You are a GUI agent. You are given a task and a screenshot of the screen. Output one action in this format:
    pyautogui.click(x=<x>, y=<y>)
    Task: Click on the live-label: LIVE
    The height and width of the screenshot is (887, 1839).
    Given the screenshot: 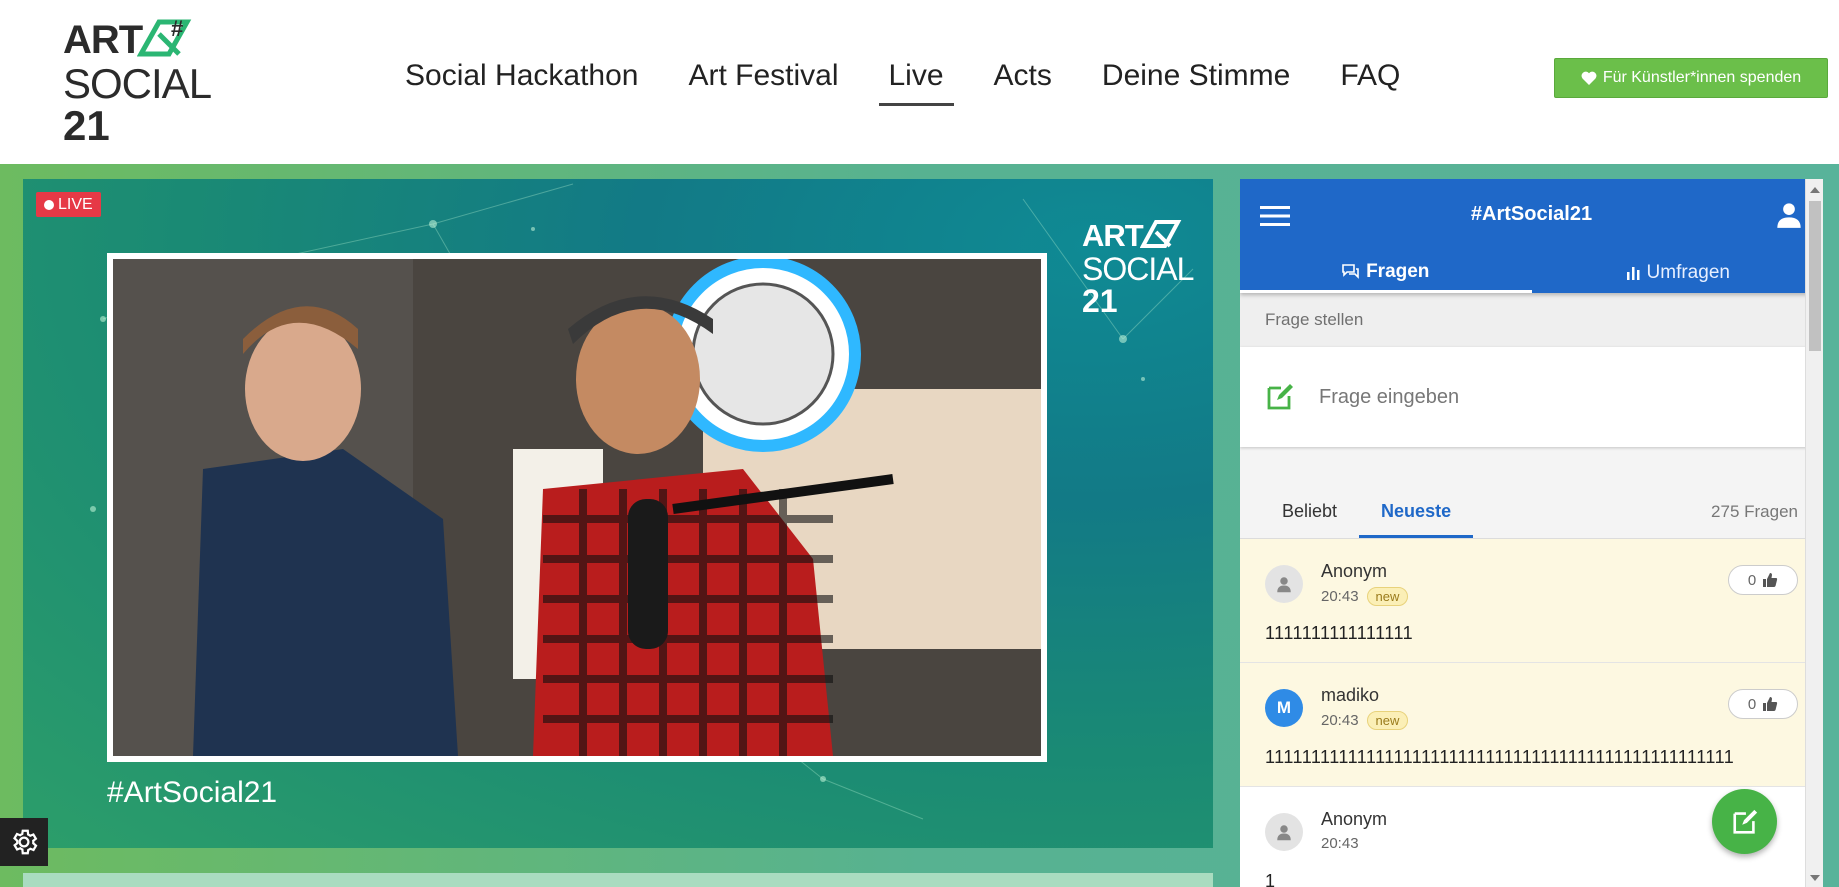 What is the action you would take?
    pyautogui.click(x=75, y=204)
    